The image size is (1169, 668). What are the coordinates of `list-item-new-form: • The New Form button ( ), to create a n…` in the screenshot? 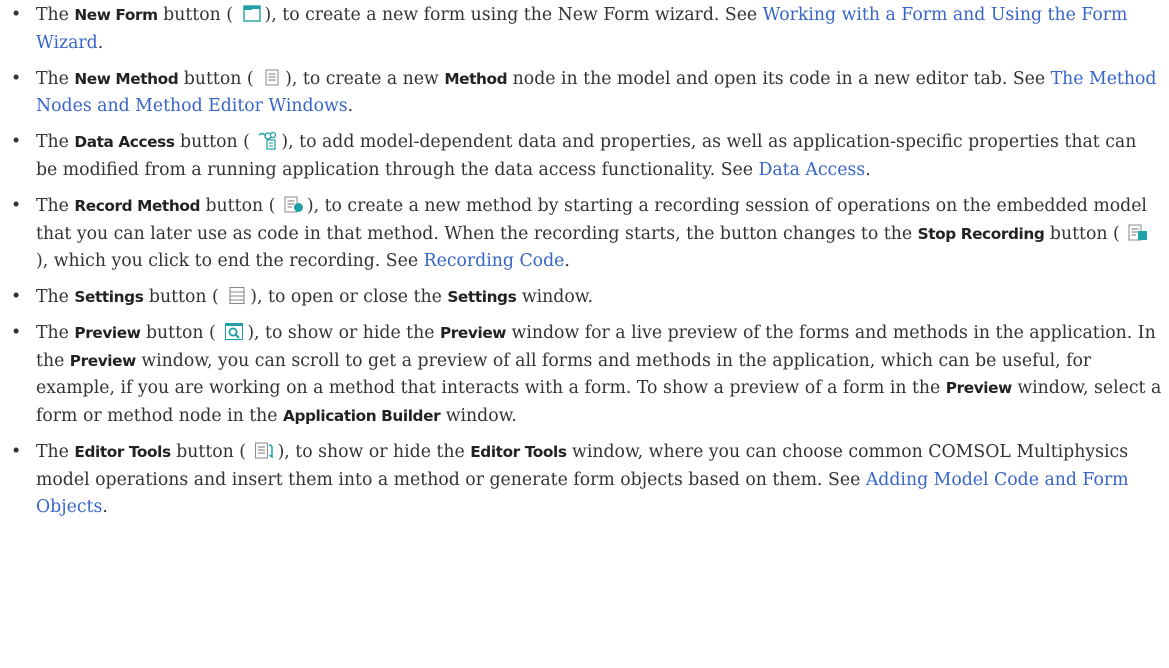 It's located at (584, 29).